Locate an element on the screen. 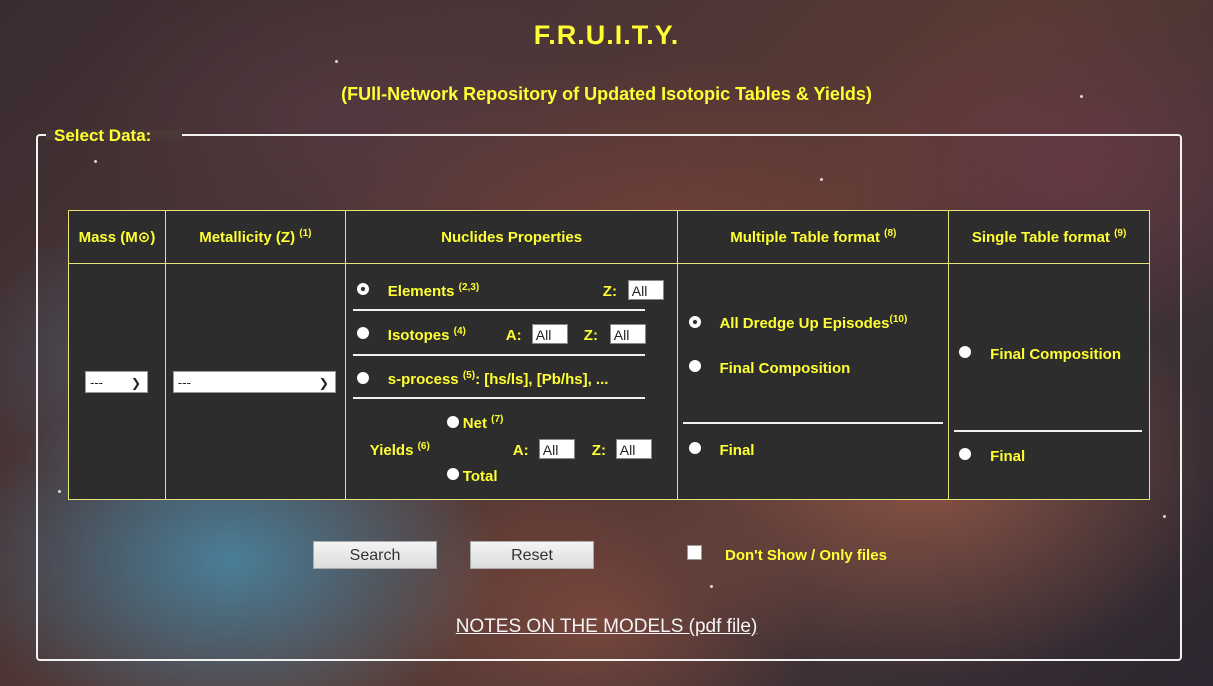 Image resolution: width=1213 pixels, height=686 pixels. single-final-label: Final is located at coordinates (1008, 456).